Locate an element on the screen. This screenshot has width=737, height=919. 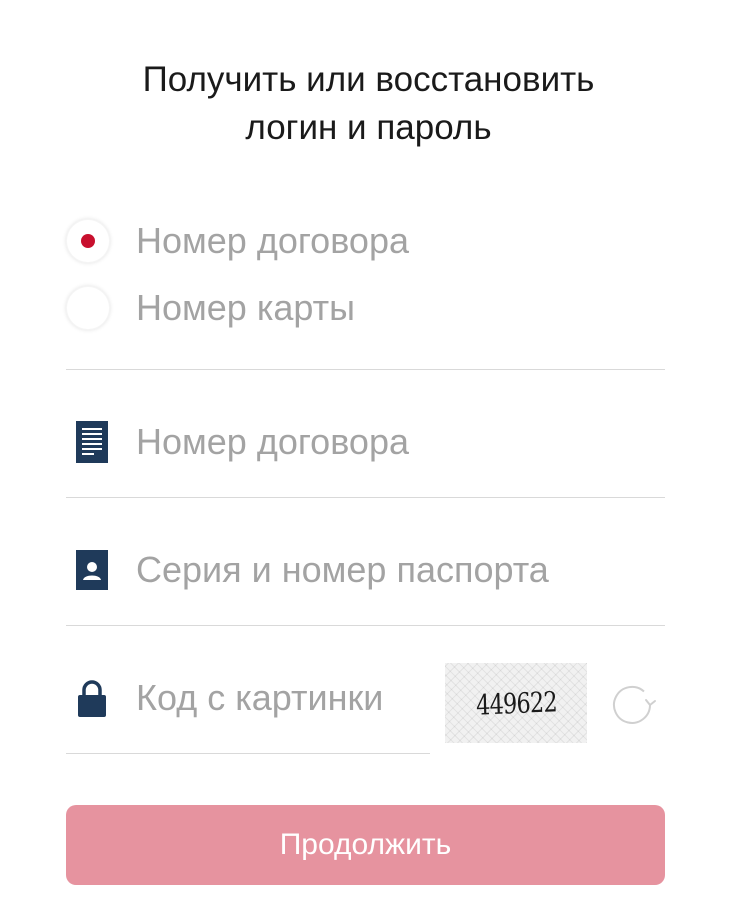
title-line-1: Получить или восстановить is located at coordinates (368, 79).